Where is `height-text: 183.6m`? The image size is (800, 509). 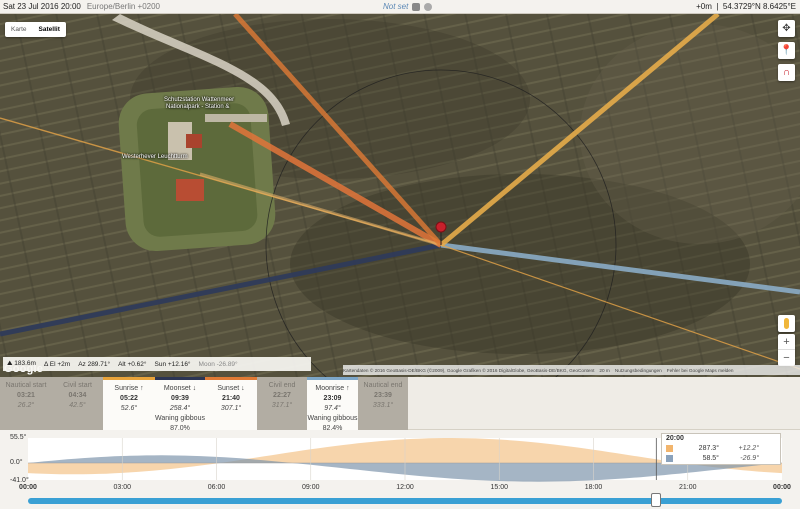
height-text: 183.6m is located at coordinates (25, 363).